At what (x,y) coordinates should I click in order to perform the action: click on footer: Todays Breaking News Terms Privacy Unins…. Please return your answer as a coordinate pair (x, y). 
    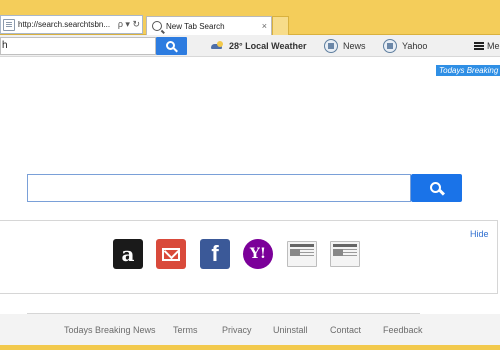
    Looking at the image, I should click on (250, 329).